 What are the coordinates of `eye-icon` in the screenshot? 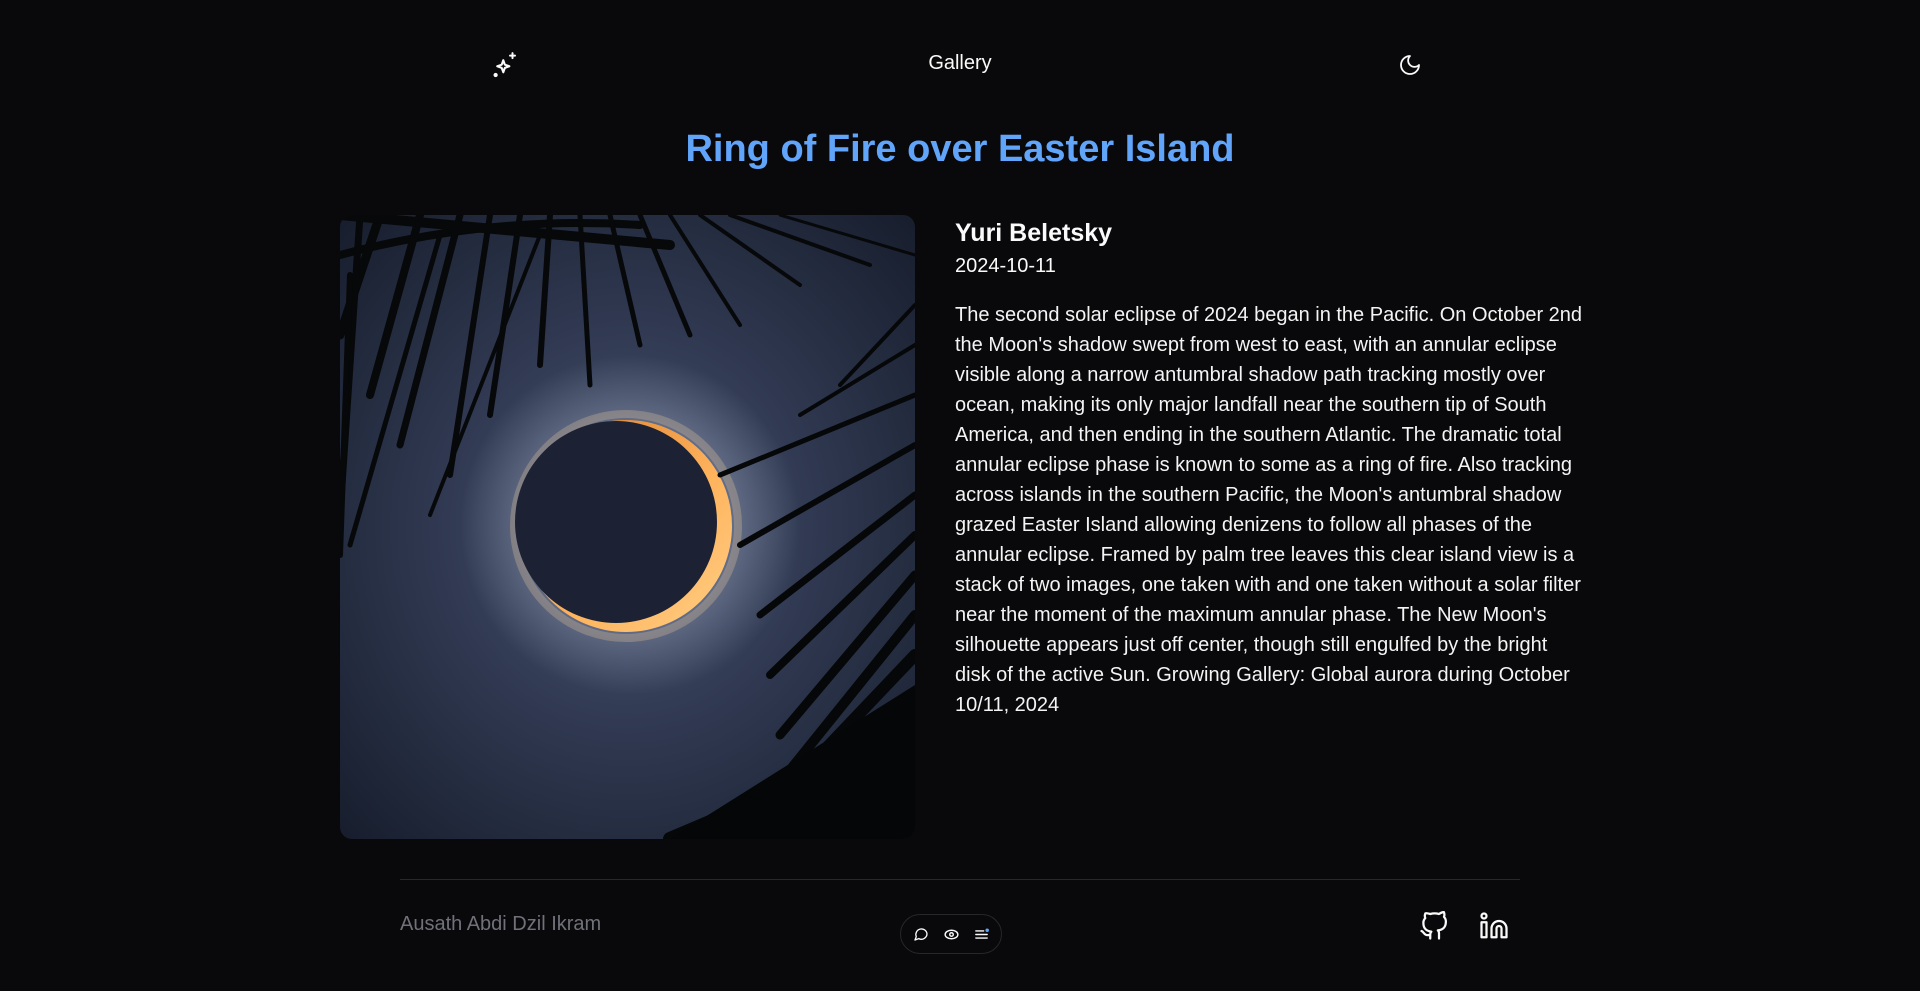 It's located at (951, 934).